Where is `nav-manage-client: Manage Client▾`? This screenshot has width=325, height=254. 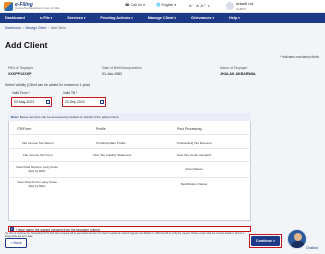 nav-manage-client: Manage Client▾ is located at coordinates (162, 18).